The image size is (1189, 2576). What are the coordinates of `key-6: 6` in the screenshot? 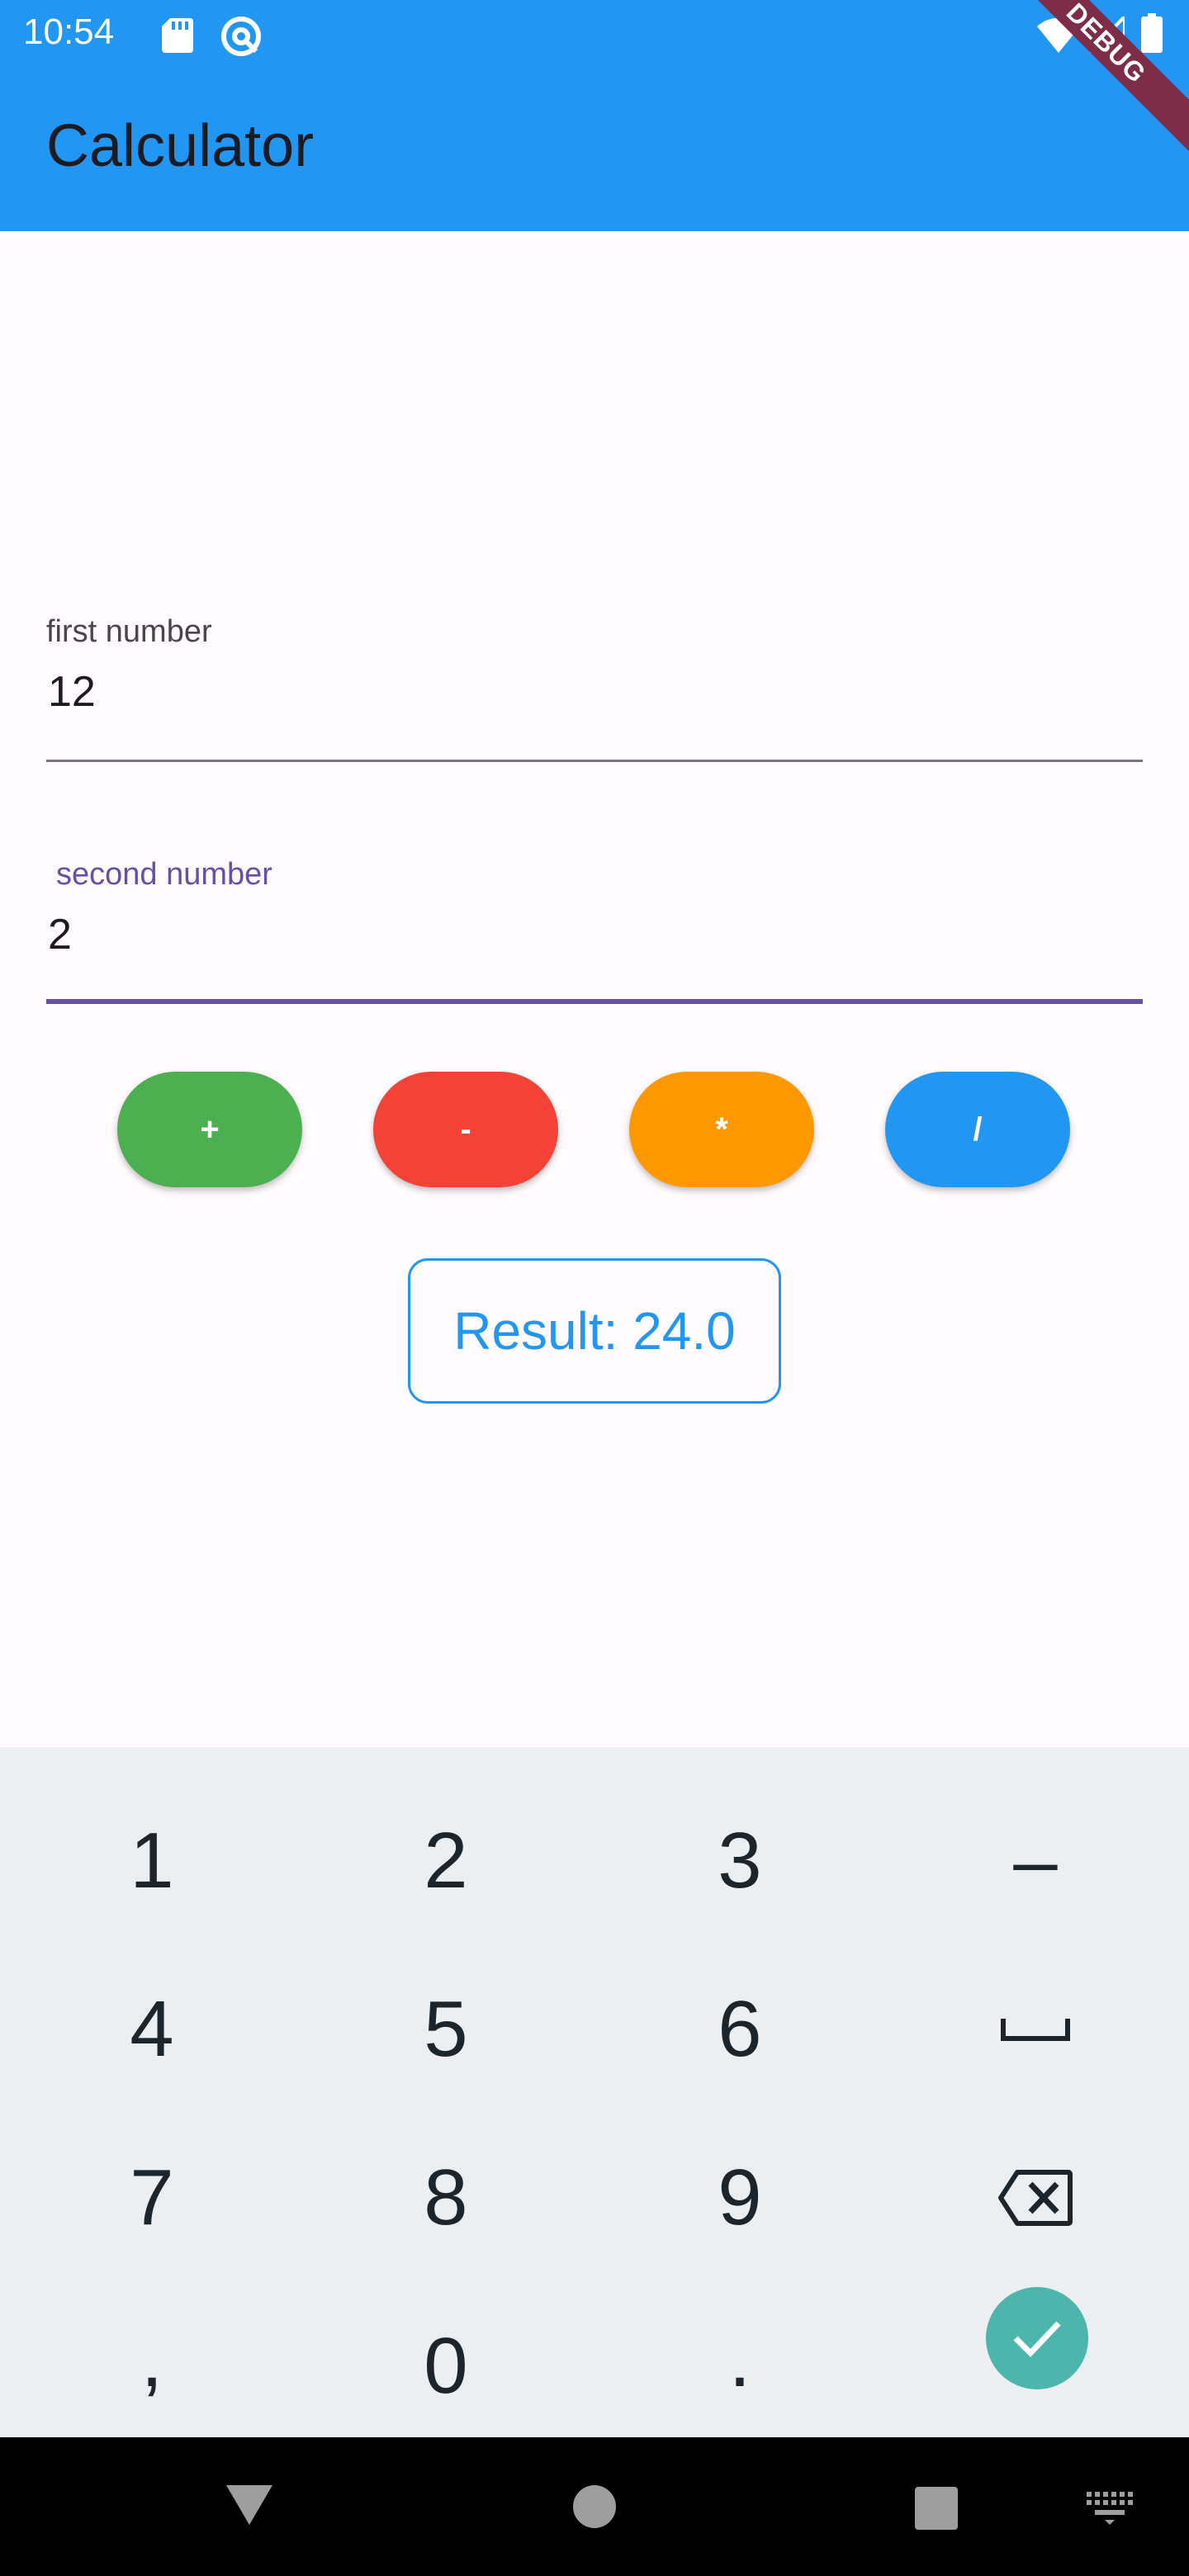 It's located at (739, 2029).